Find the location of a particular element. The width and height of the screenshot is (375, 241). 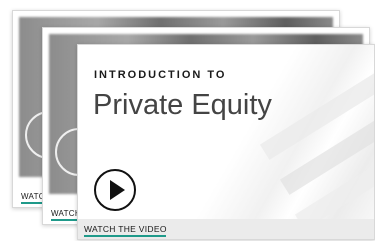

eyebrow-text: INTRODUCTION TO is located at coordinates (160, 75).